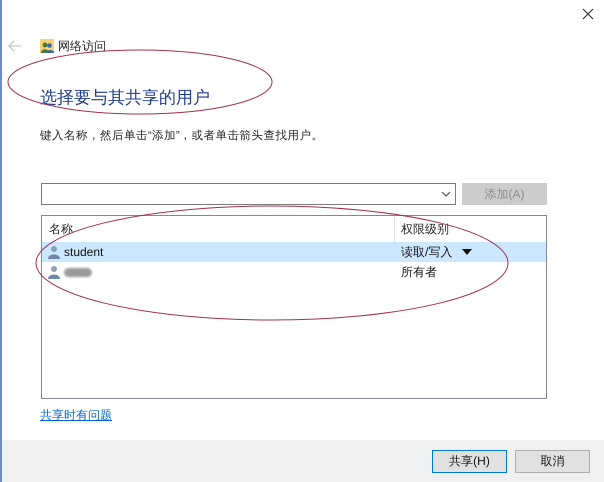 The height and width of the screenshot is (482, 604). What do you see at coordinates (470, 229) in the screenshot?
I see `column-header: 权限级别` at bounding box center [470, 229].